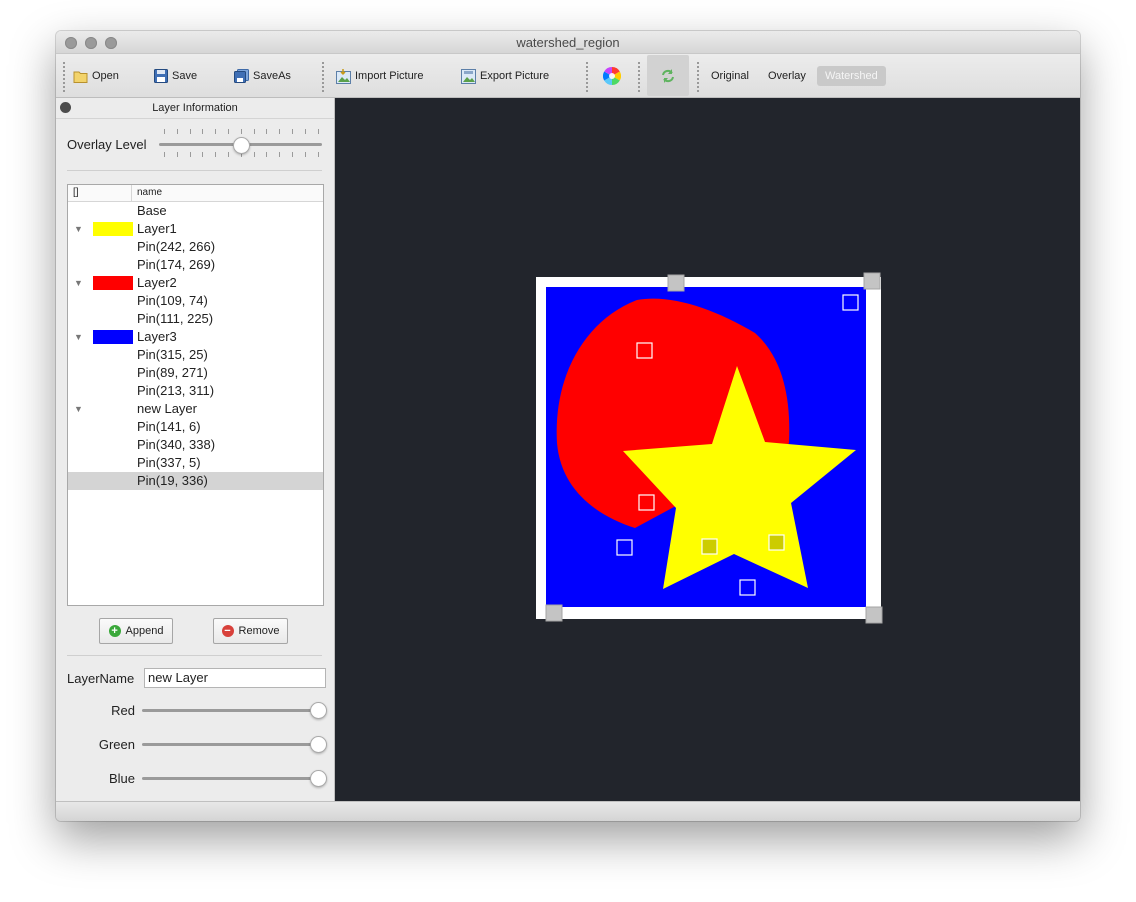 The height and width of the screenshot is (902, 1136). I want to click on window-title: watershed_region, so click(568, 42).